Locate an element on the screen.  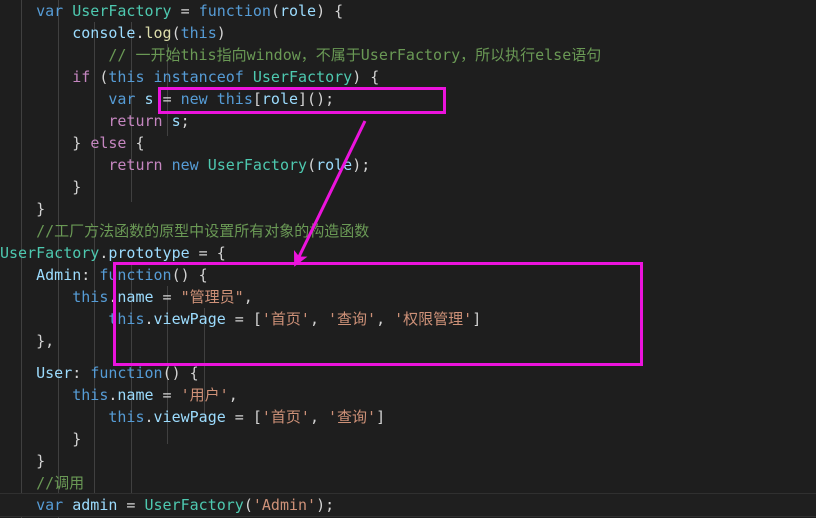
code-line: return new UserFactory(role); is located at coordinates (408, 165).